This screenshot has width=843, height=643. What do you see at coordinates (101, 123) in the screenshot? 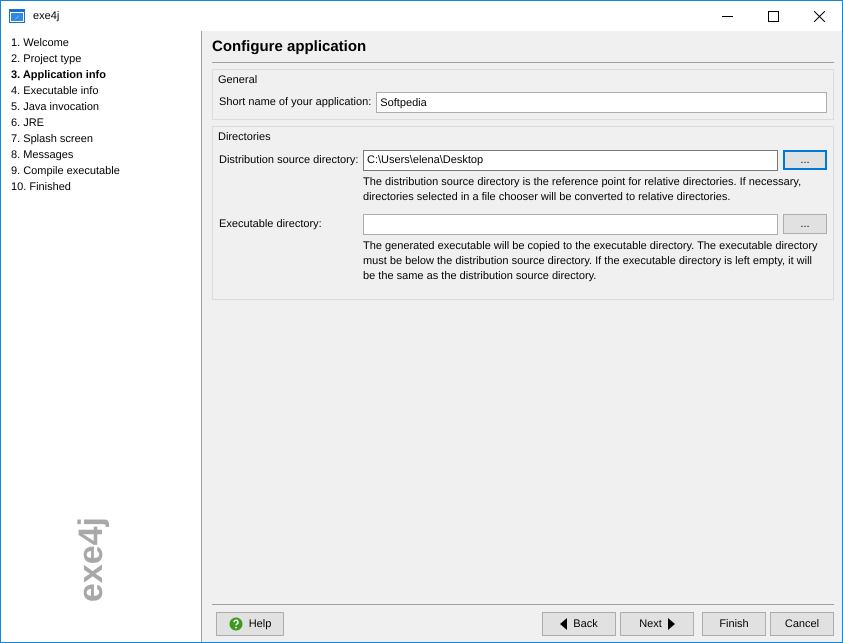
I see `sidebar-item: 6. JRE` at bounding box center [101, 123].